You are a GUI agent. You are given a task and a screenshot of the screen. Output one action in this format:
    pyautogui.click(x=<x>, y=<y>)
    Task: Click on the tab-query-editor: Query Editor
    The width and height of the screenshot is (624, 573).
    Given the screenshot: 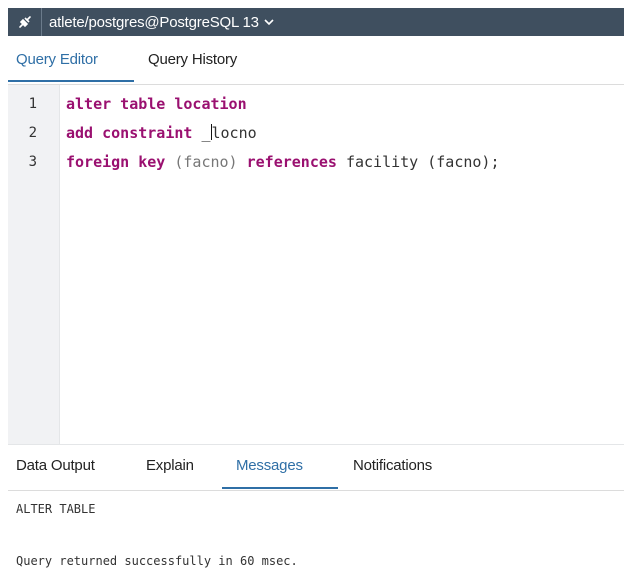 What is the action you would take?
    pyautogui.click(x=57, y=59)
    